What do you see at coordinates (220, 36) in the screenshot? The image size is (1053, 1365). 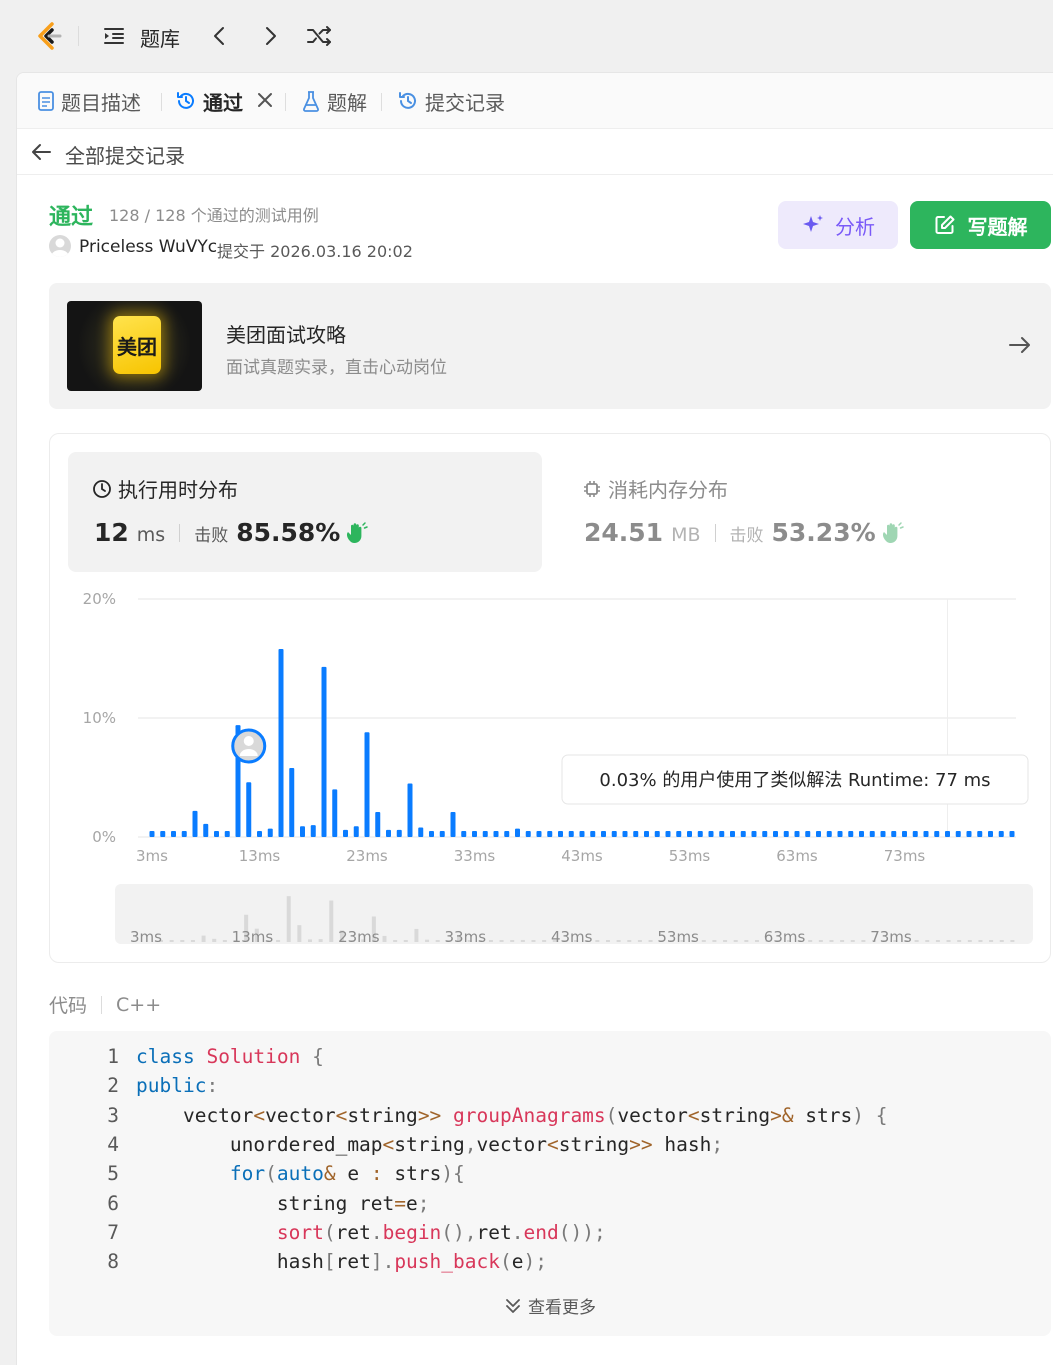 I see `chevron-left-icon` at bounding box center [220, 36].